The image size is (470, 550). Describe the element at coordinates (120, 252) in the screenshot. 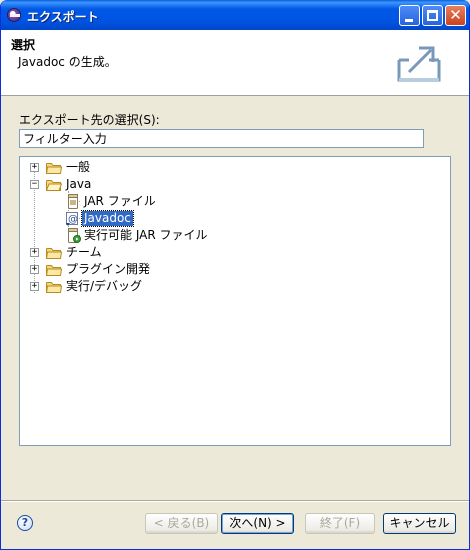

I see `tree-item-team: + チーム` at that location.